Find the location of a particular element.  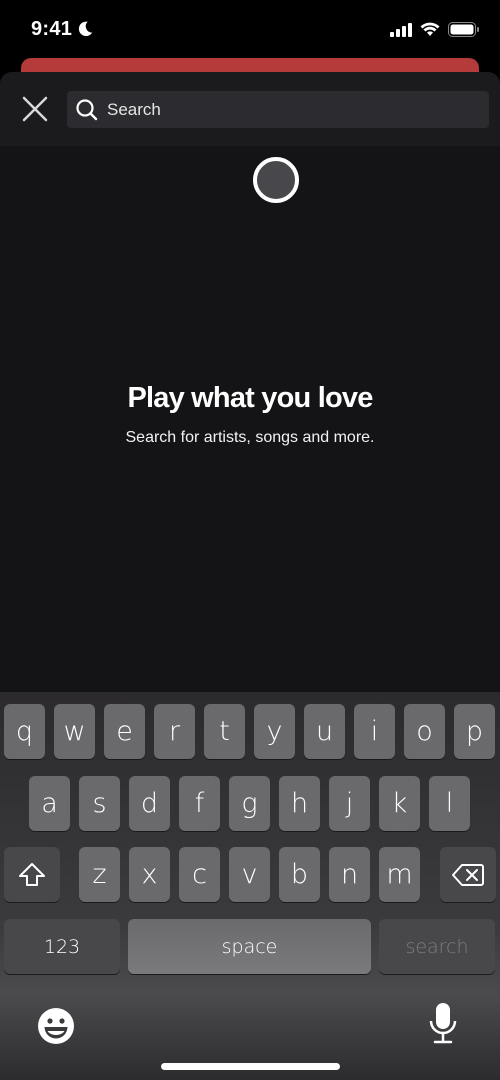

key-s: s is located at coordinates (99, 803).